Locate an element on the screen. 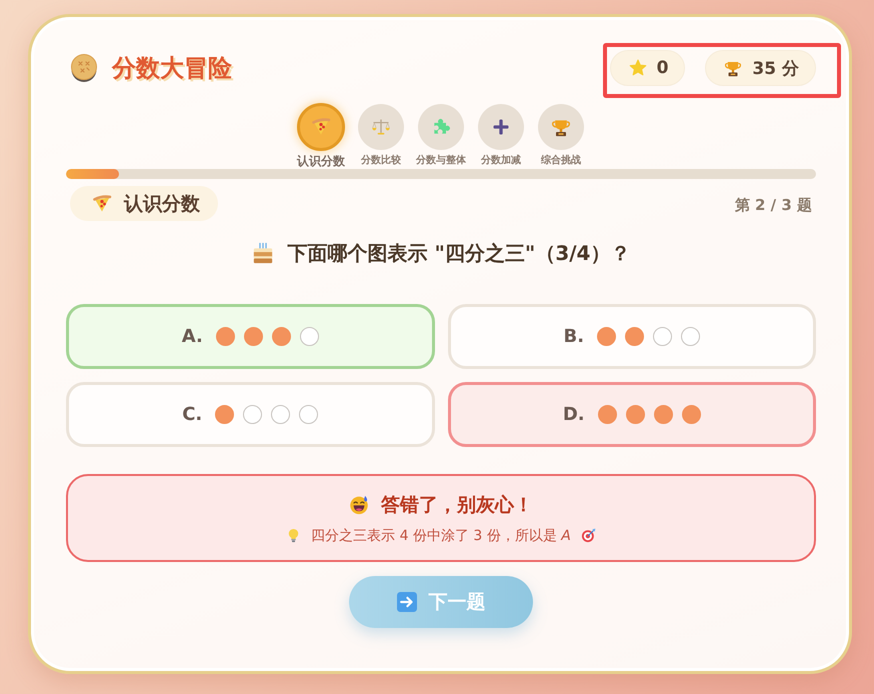 Image resolution: width=874 pixels, height=694 pixels. question-text: 下面哪个图表示 "四分之三"（3/4）？ is located at coordinates (459, 253).